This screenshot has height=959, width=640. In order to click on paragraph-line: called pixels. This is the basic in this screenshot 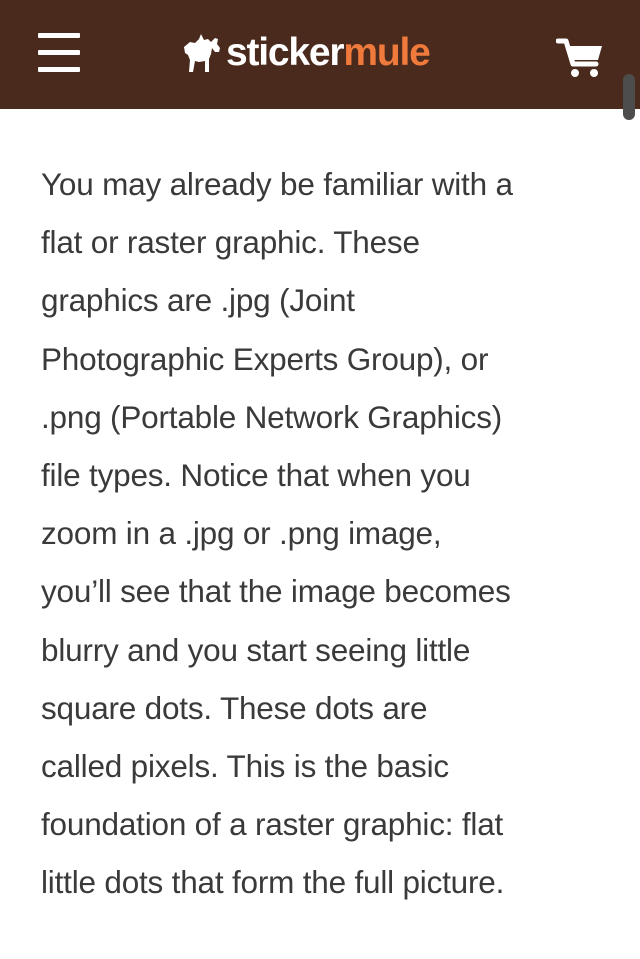, I will do `click(245, 766)`.